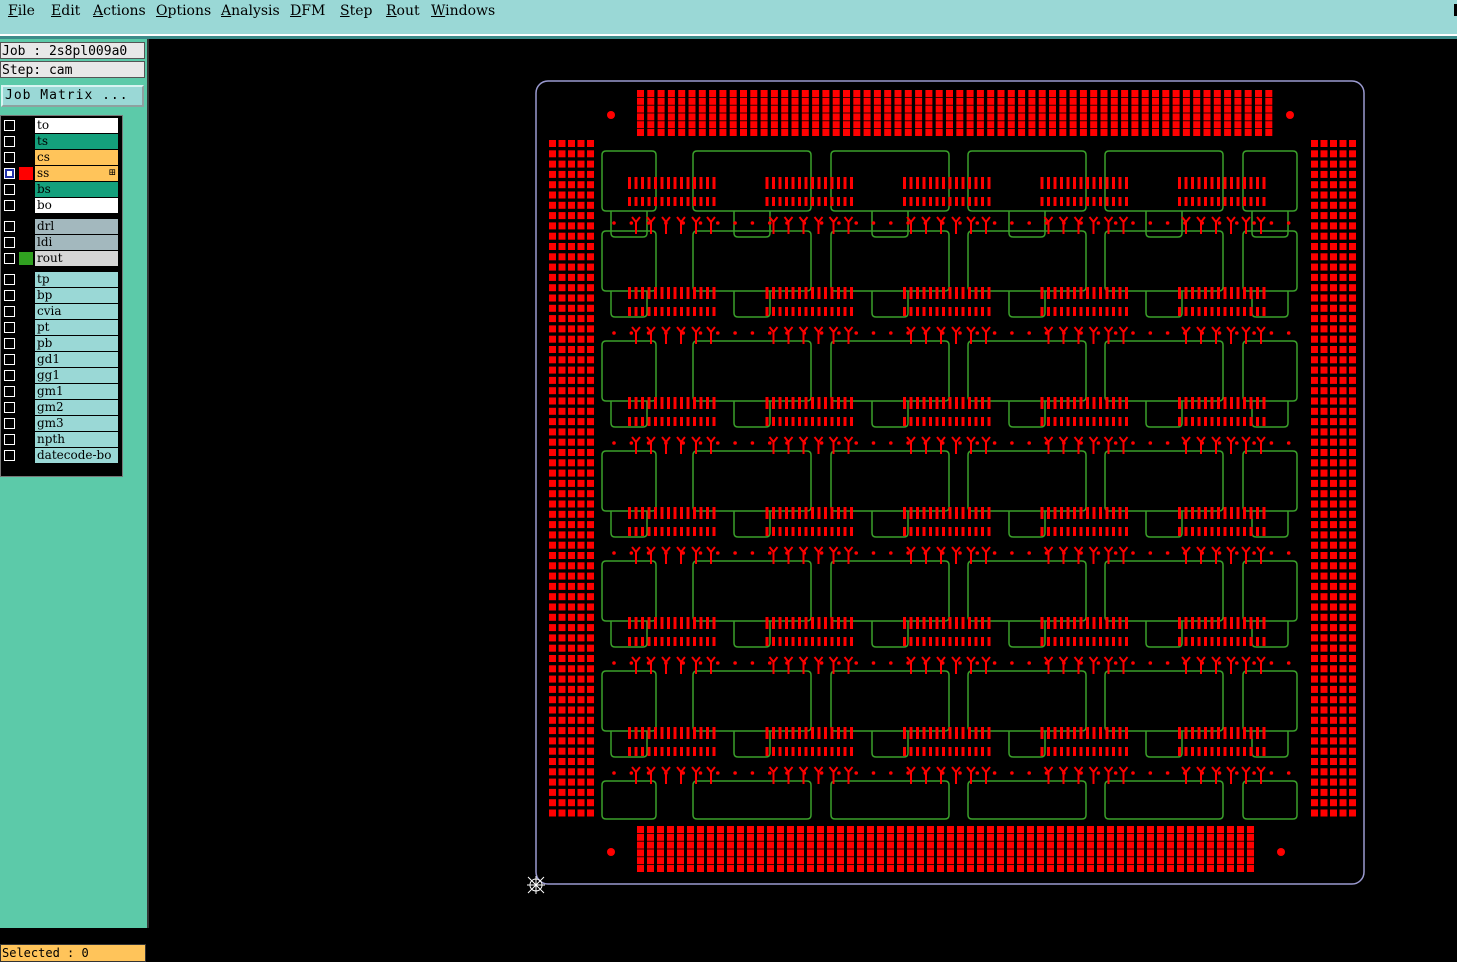 The height and width of the screenshot is (962, 1457). What do you see at coordinates (403, 11) in the screenshot?
I see `menu-rout: Rout` at bounding box center [403, 11].